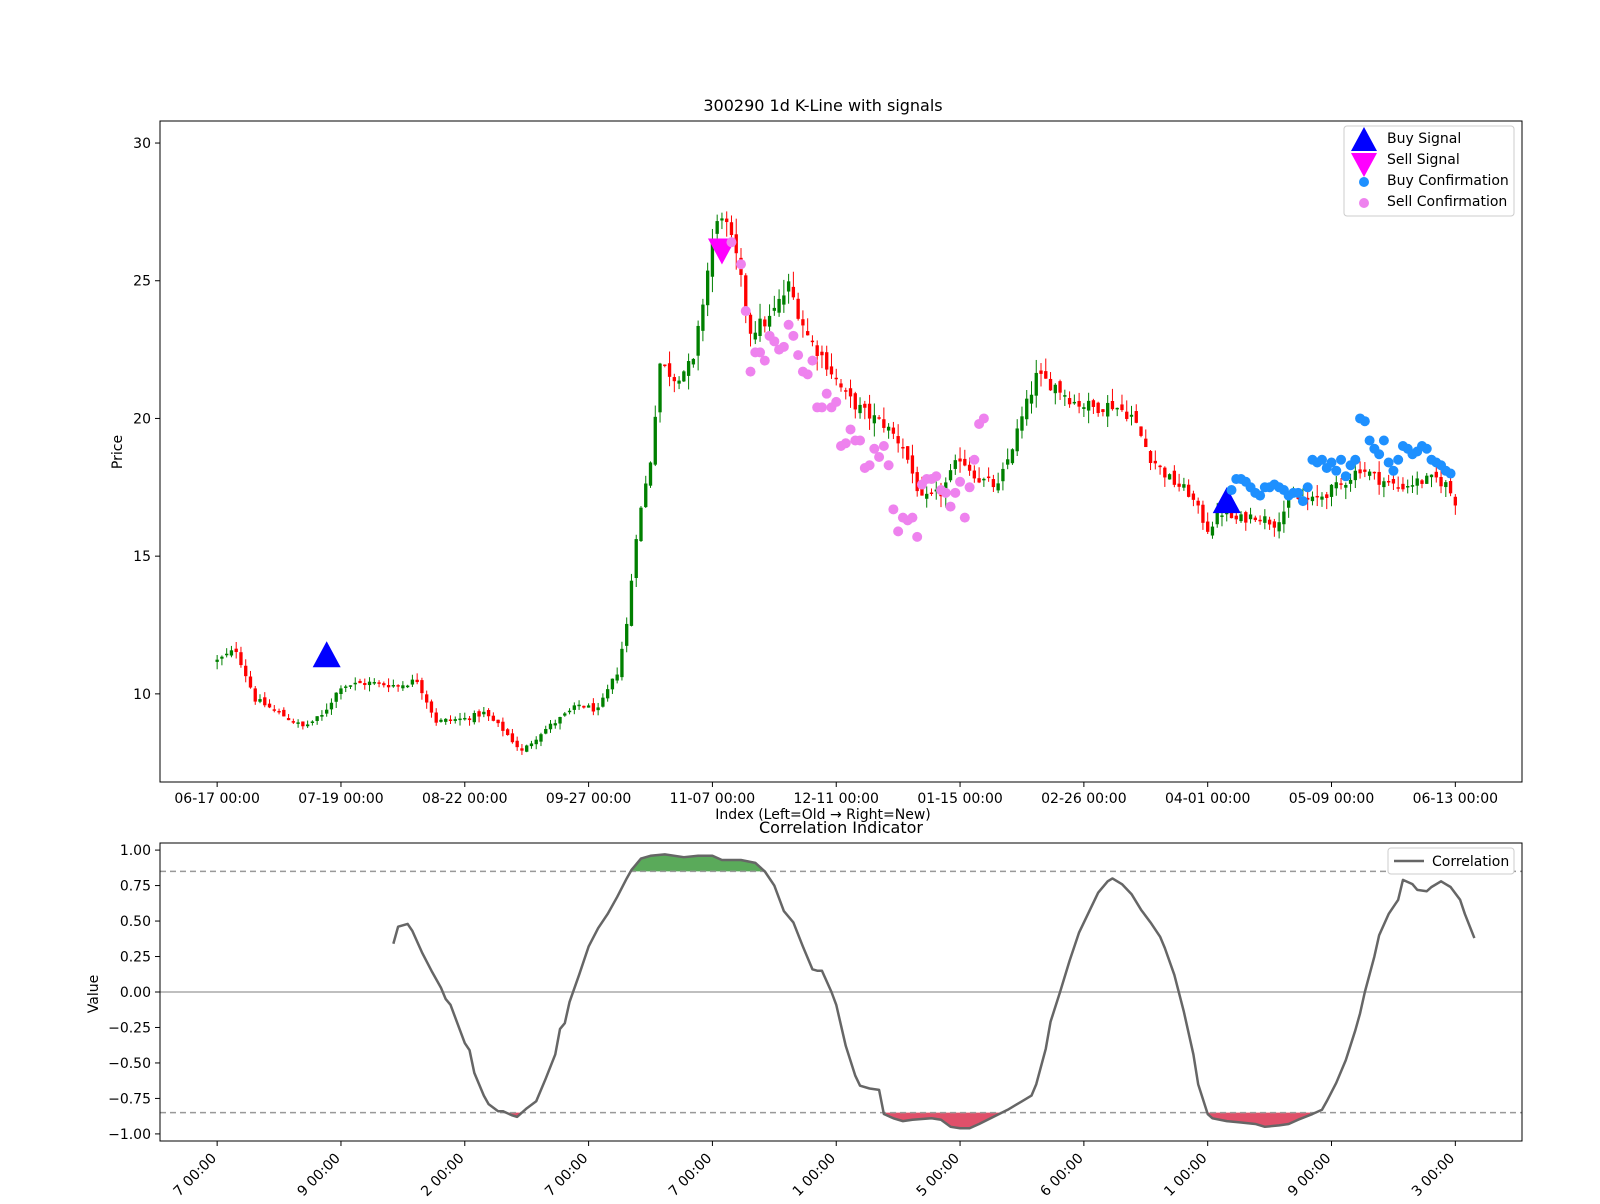 The width and height of the screenshot is (1600, 1204). What do you see at coordinates (1424, 139) in the screenshot?
I see `legend-label: Buy Signal` at bounding box center [1424, 139].